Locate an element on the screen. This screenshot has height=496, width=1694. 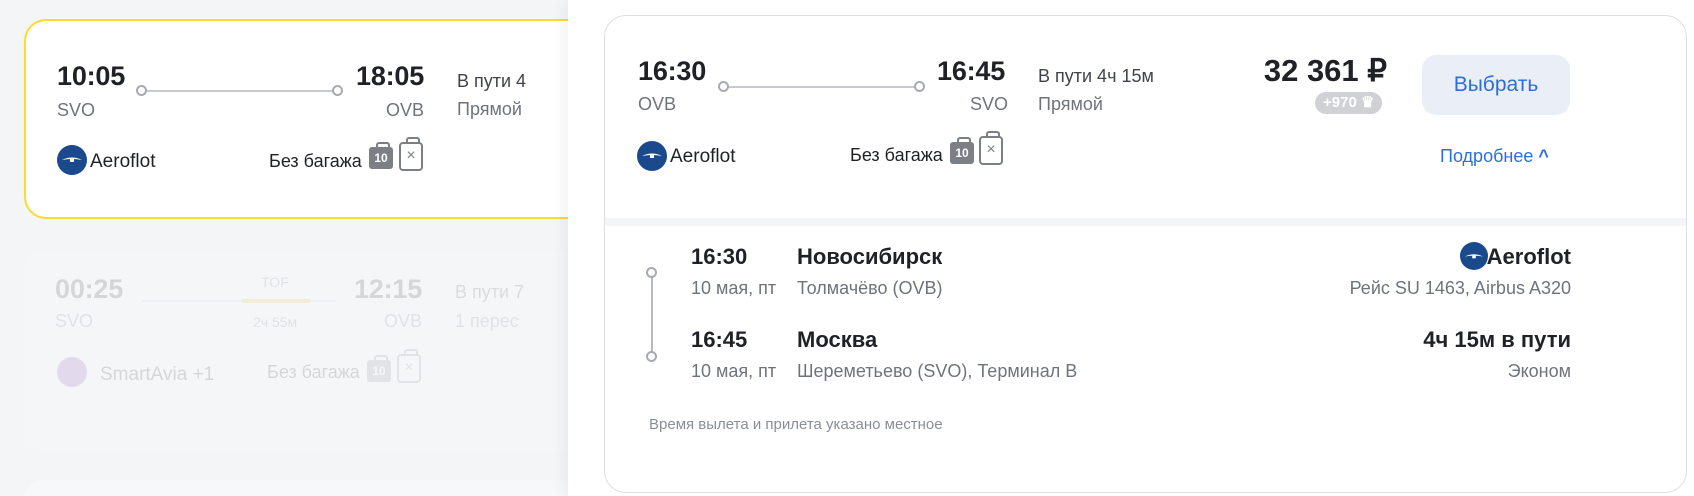
more-details-label: Подробнее is located at coordinates (1487, 156).